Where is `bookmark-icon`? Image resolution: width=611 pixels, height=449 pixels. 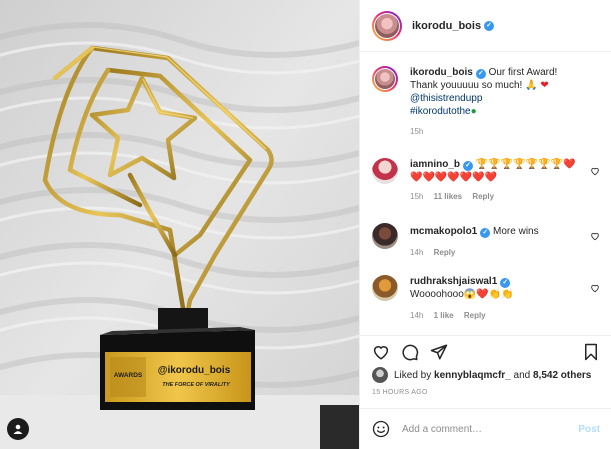 bookmark-icon is located at coordinates (591, 352).